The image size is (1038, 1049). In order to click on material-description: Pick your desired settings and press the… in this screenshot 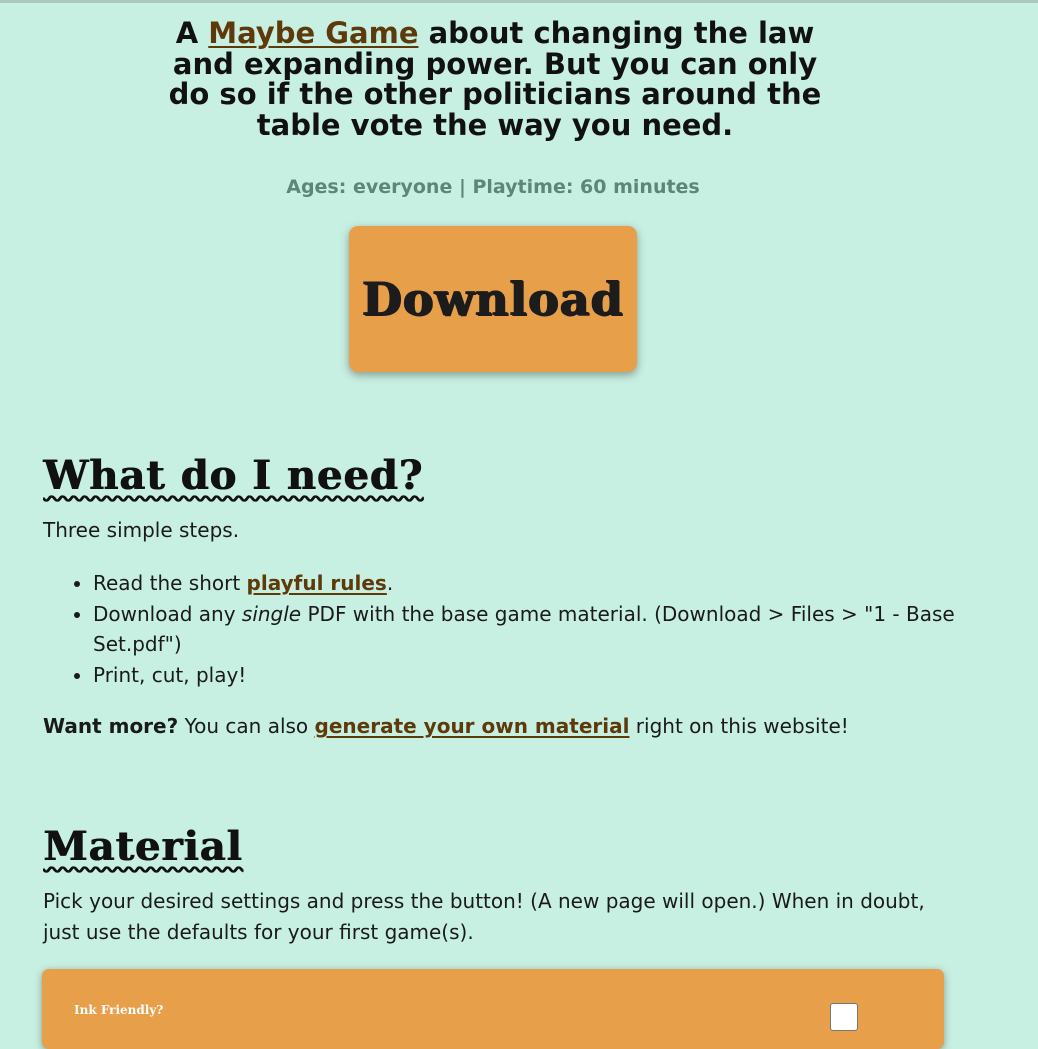, I will do `click(484, 916)`.